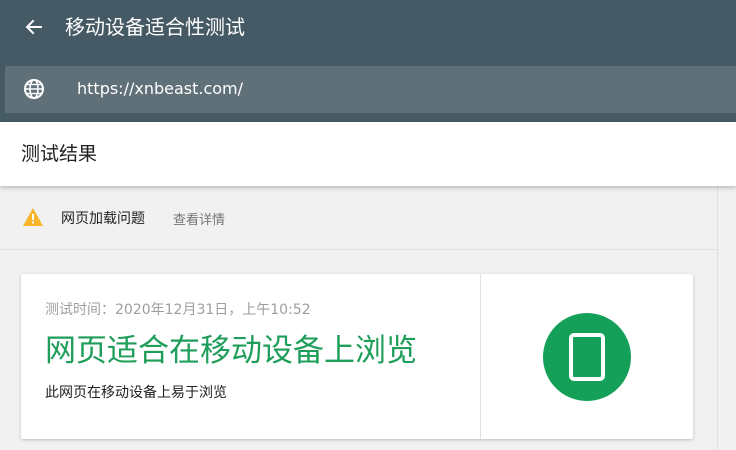 This screenshot has width=736, height=450. Describe the element at coordinates (370, 89) in the screenshot. I see `url-bar: https://xnbeast.com/` at that location.